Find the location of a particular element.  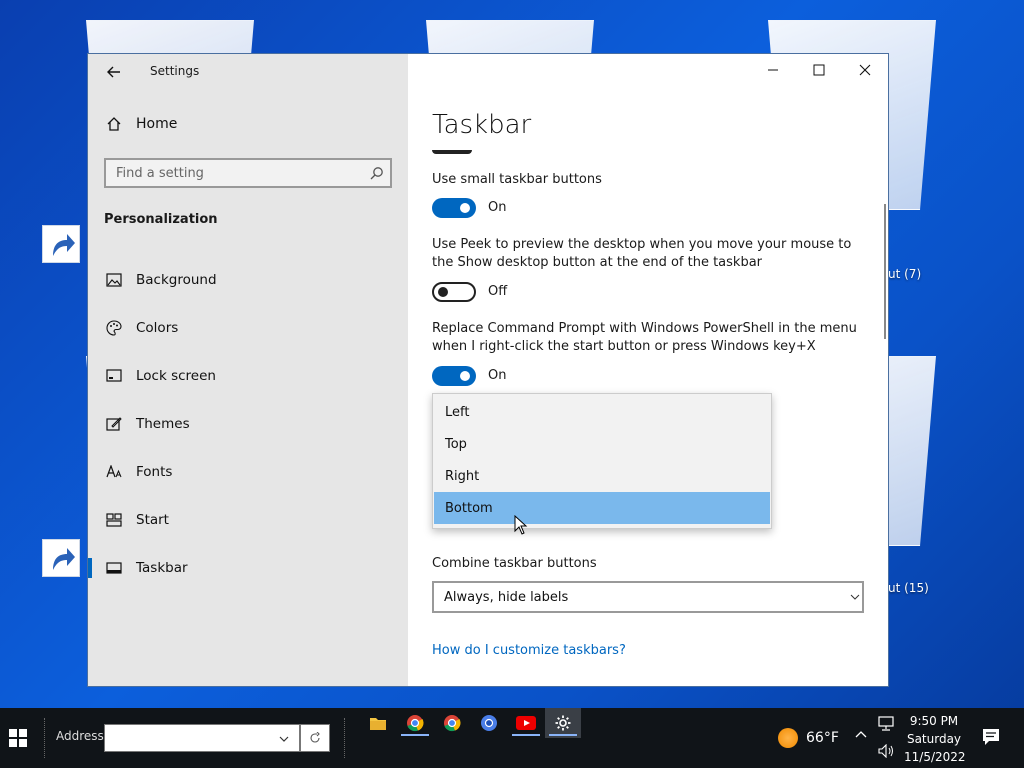

windows-logo-icon is located at coordinates (18, 738).